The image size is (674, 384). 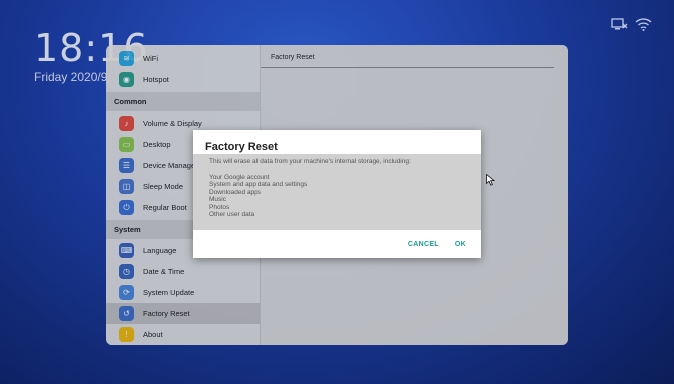 I want to click on cancel-button: CANCEL, so click(x=423, y=244).